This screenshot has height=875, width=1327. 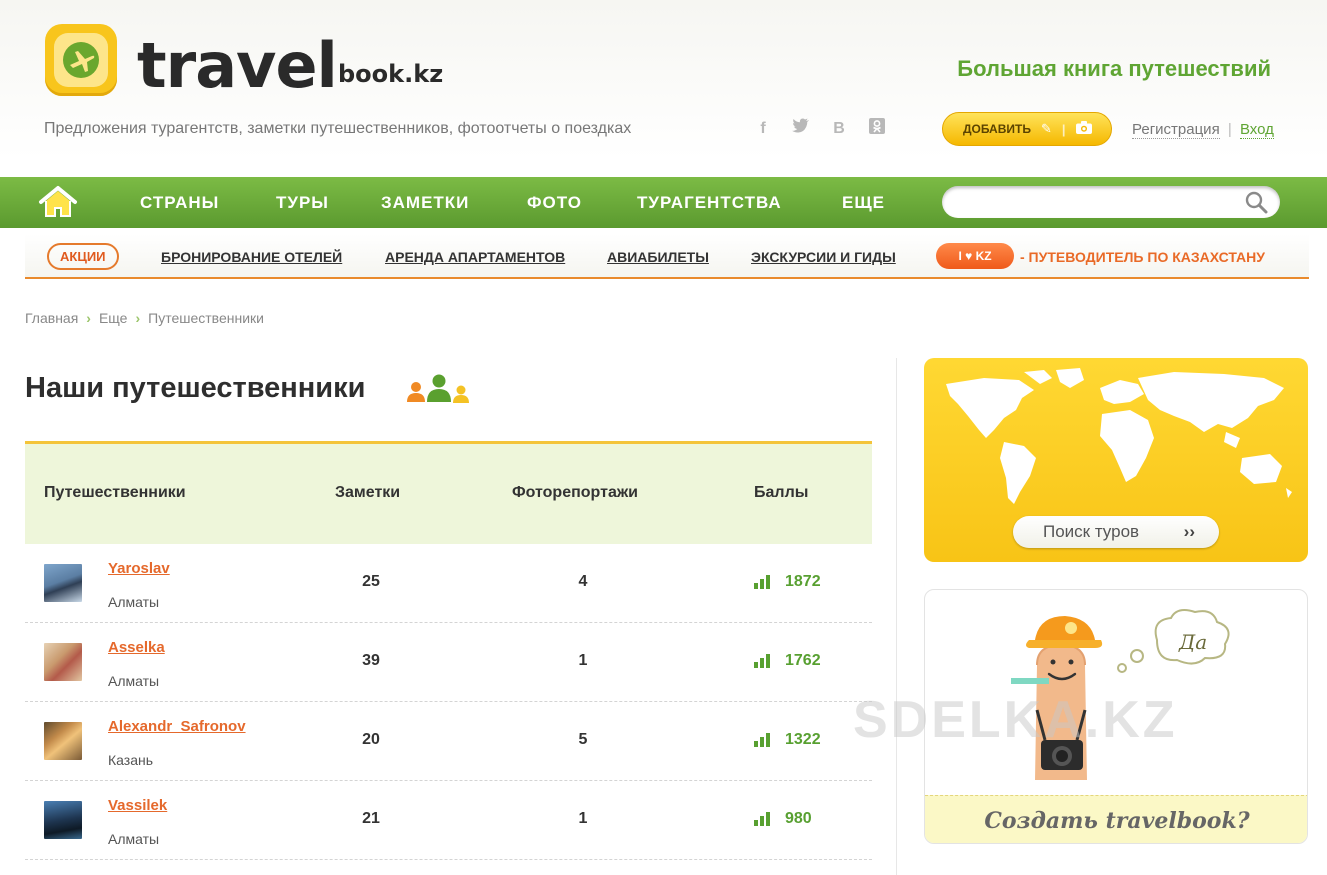 What do you see at coordinates (839, 129) in the screenshot?
I see `vkontakte-icon: В` at bounding box center [839, 129].